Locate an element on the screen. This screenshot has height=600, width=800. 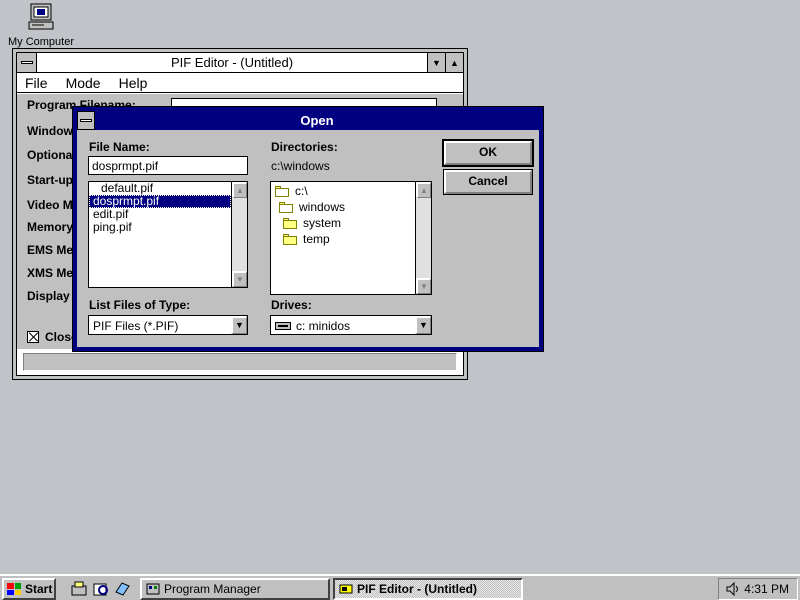
directory-list: c:\ windows system temp ▲ ▼ is located at coordinates (351, 238).